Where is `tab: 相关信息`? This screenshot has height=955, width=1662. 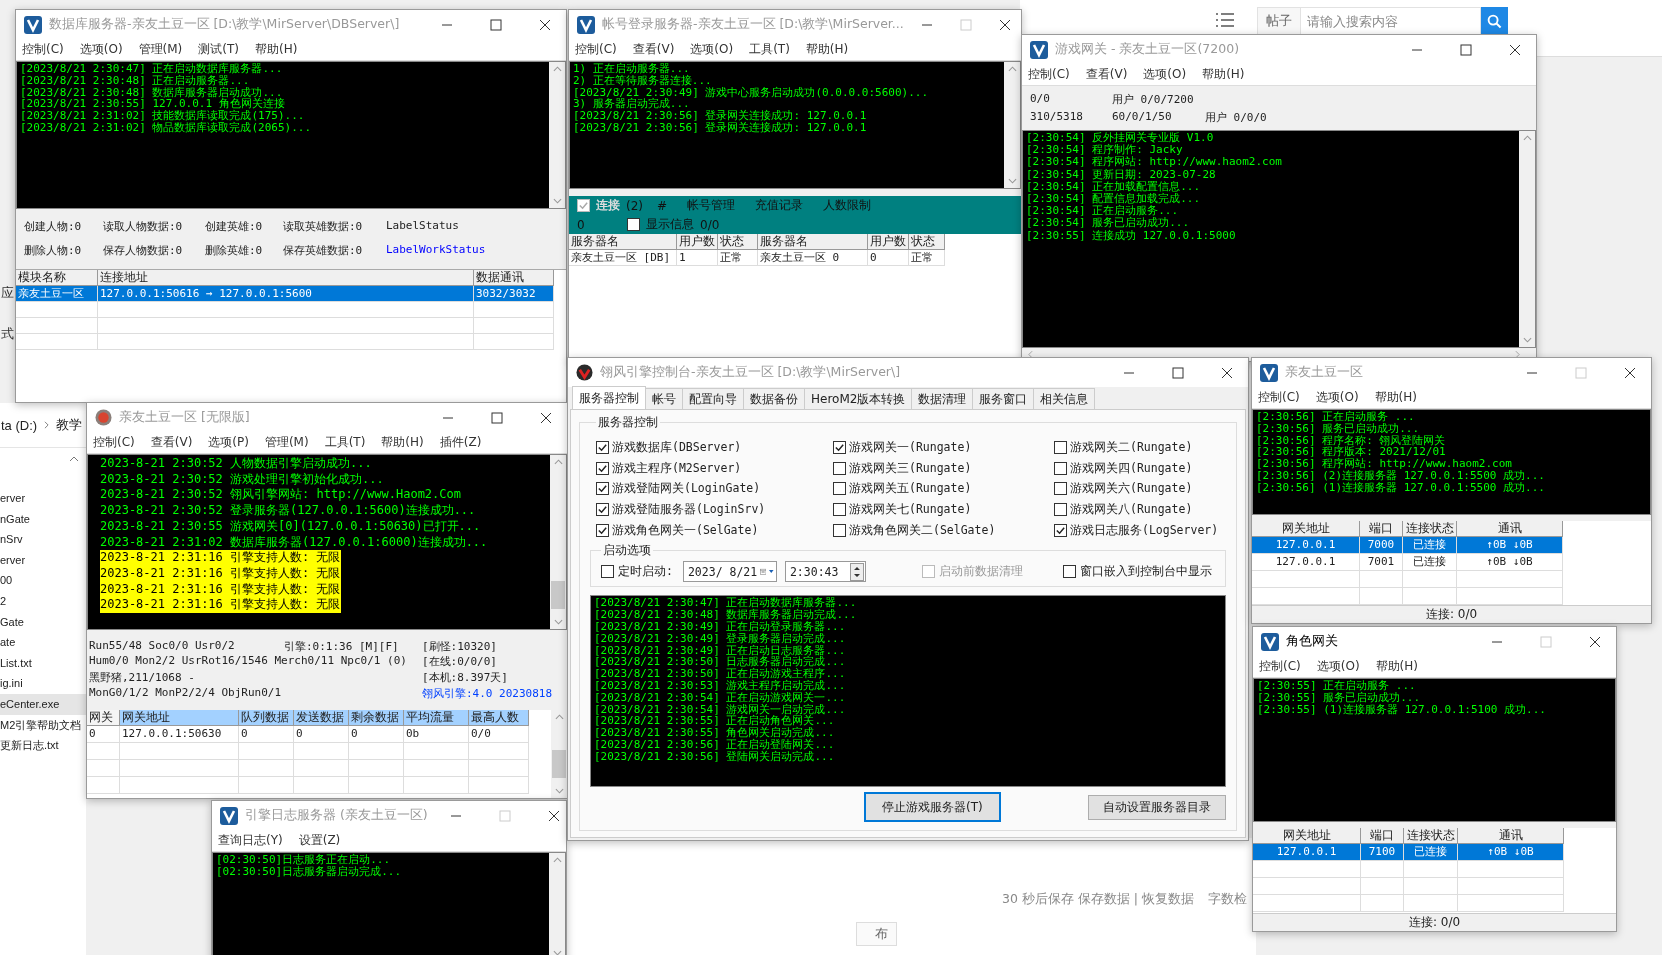 tab: 相关信息 is located at coordinates (1064, 398).